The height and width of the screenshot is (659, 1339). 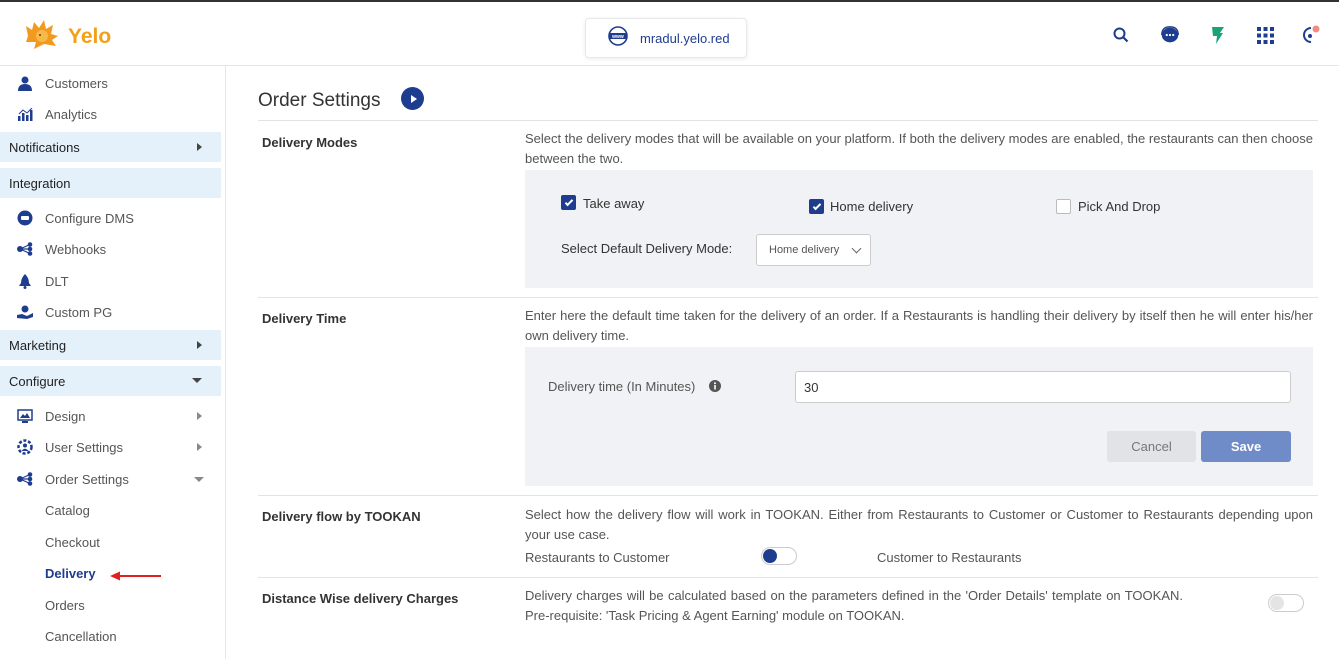 I want to click on sidebar-section-marketing: Marketing, so click(x=110, y=345).